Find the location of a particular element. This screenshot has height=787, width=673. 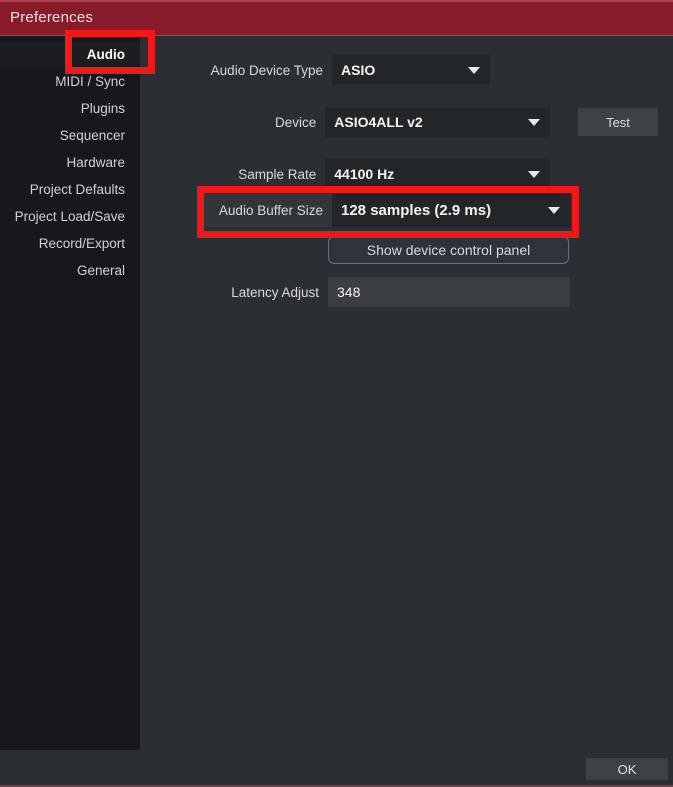

audio-buffer-size-value: 128 samples (2.9 ms) is located at coordinates (416, 210).